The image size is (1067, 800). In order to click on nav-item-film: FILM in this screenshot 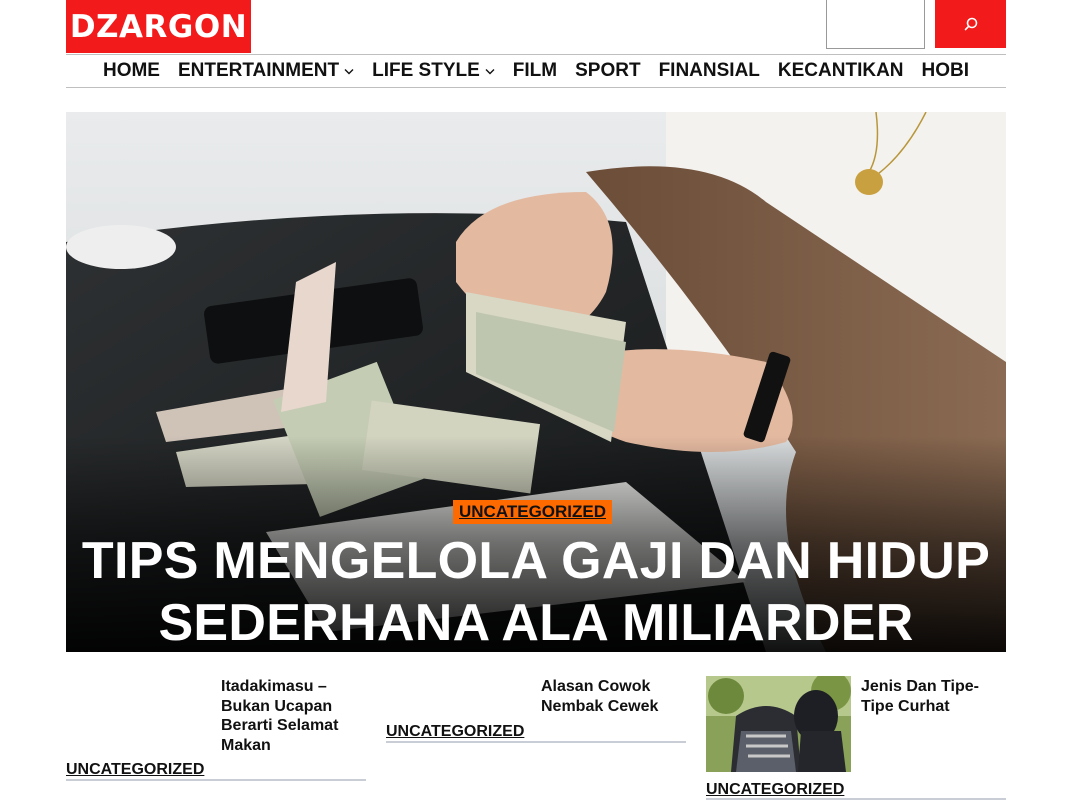, I will do `click(535, 71)`.